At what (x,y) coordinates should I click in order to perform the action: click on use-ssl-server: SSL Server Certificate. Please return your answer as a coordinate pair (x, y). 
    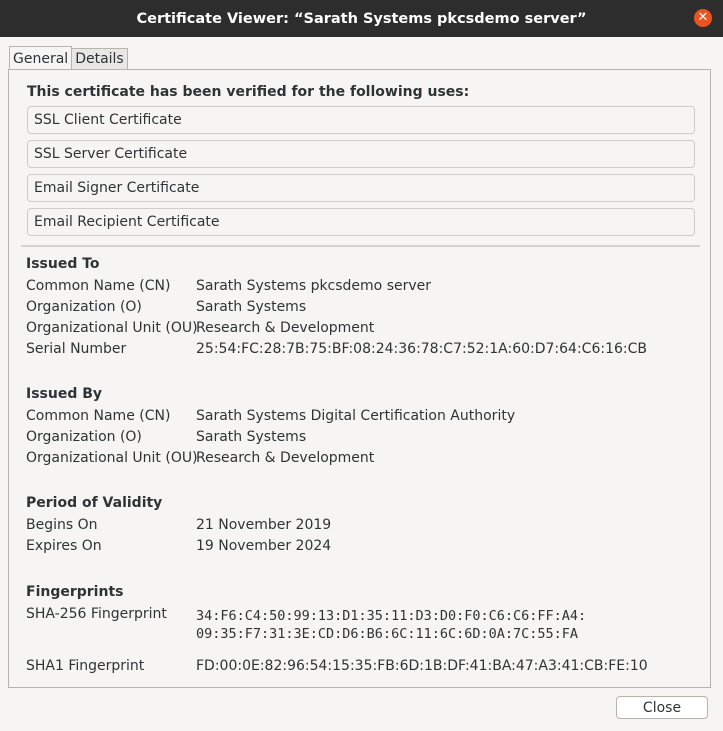
    Looking at the image, I should click on (361, 154).